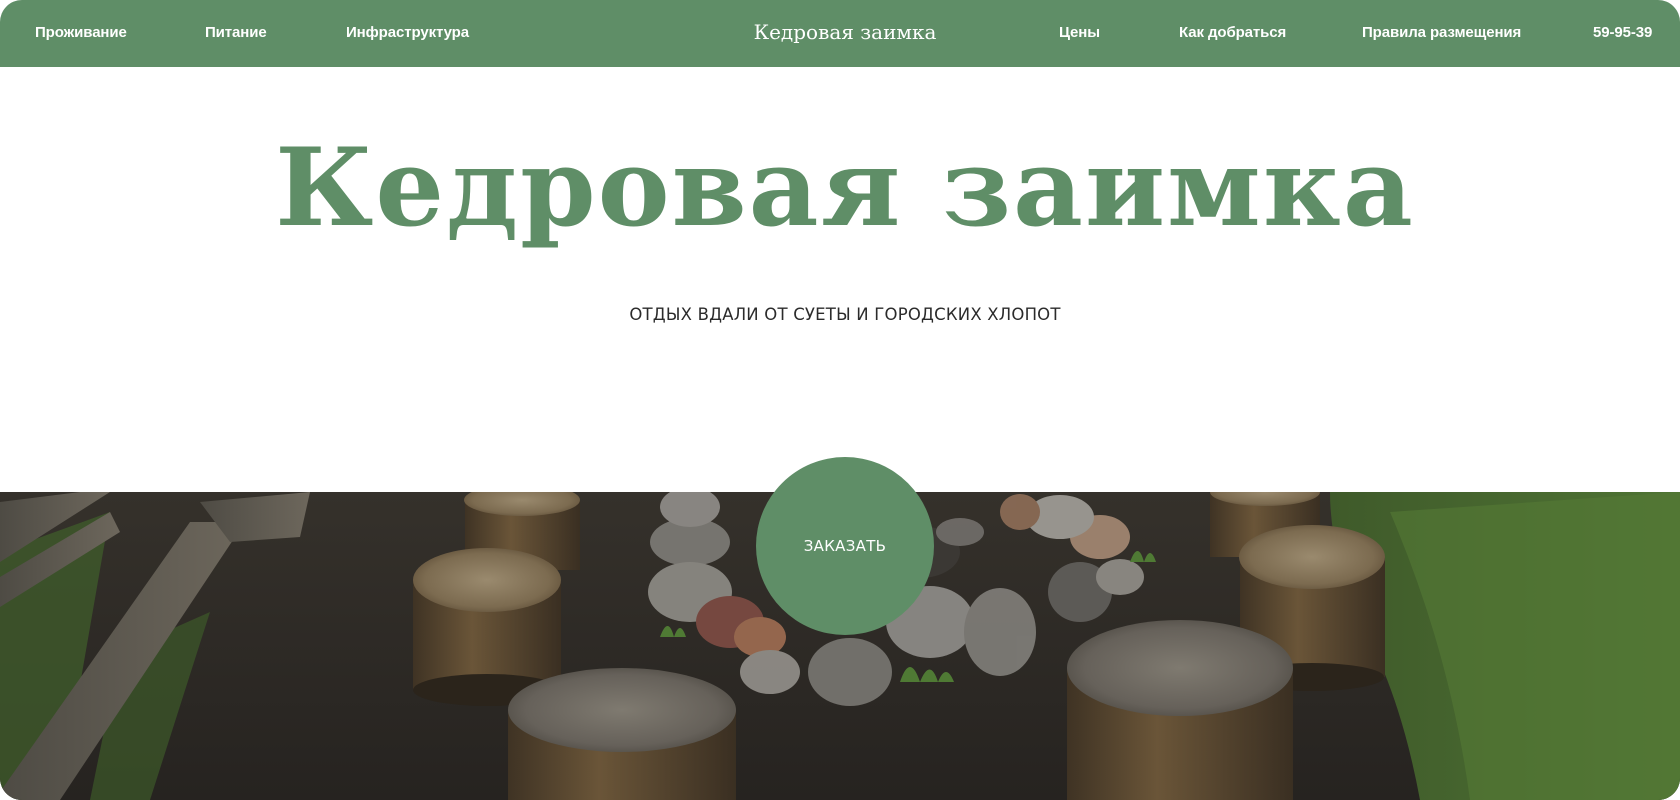  Describe the element at coordinates (845, 32) in the screenshot. I see `nav-brand-logo: Кедровая заимка` at that location.